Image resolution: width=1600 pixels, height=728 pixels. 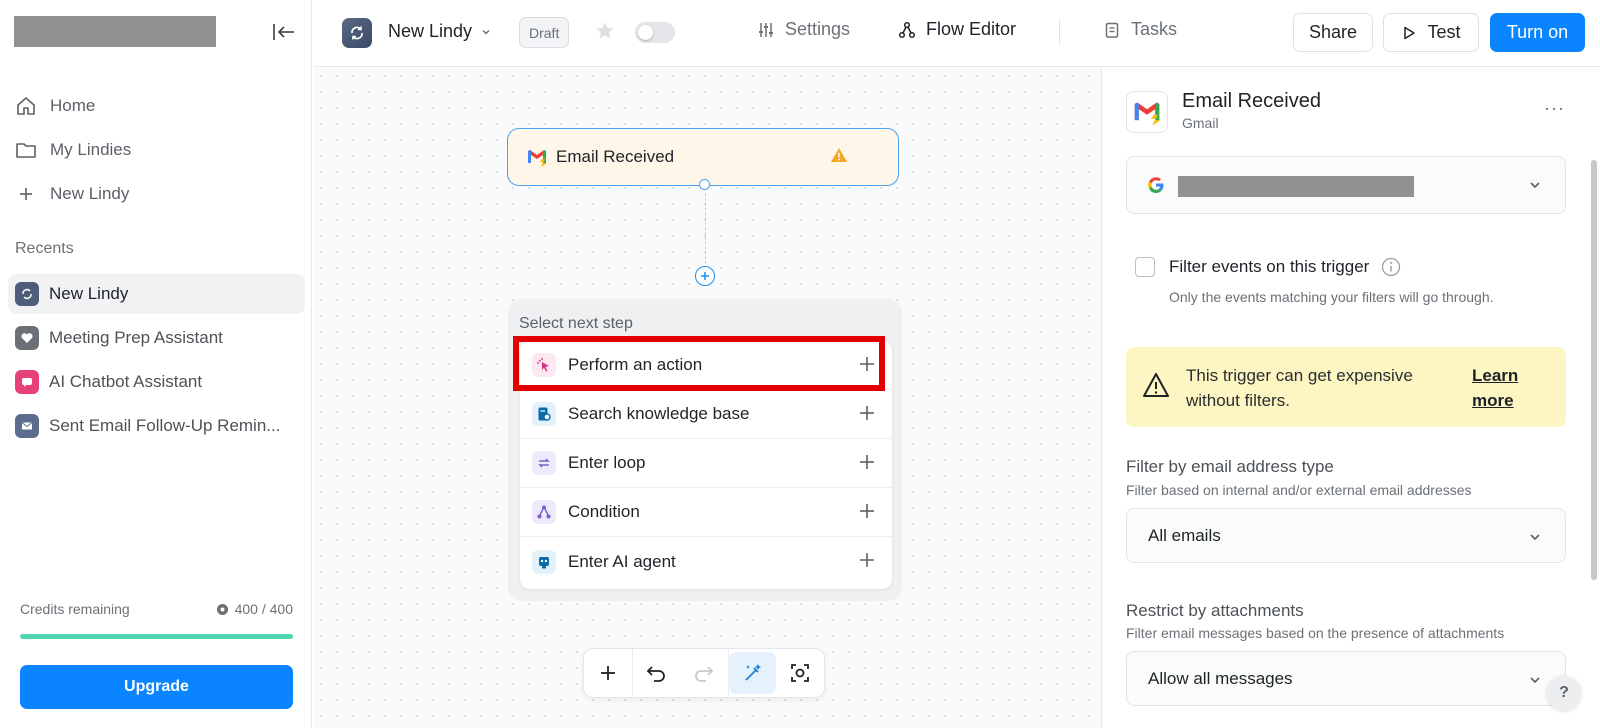 I want to click on attachments-select: Allow all messages, so click(x=1346, y=678).